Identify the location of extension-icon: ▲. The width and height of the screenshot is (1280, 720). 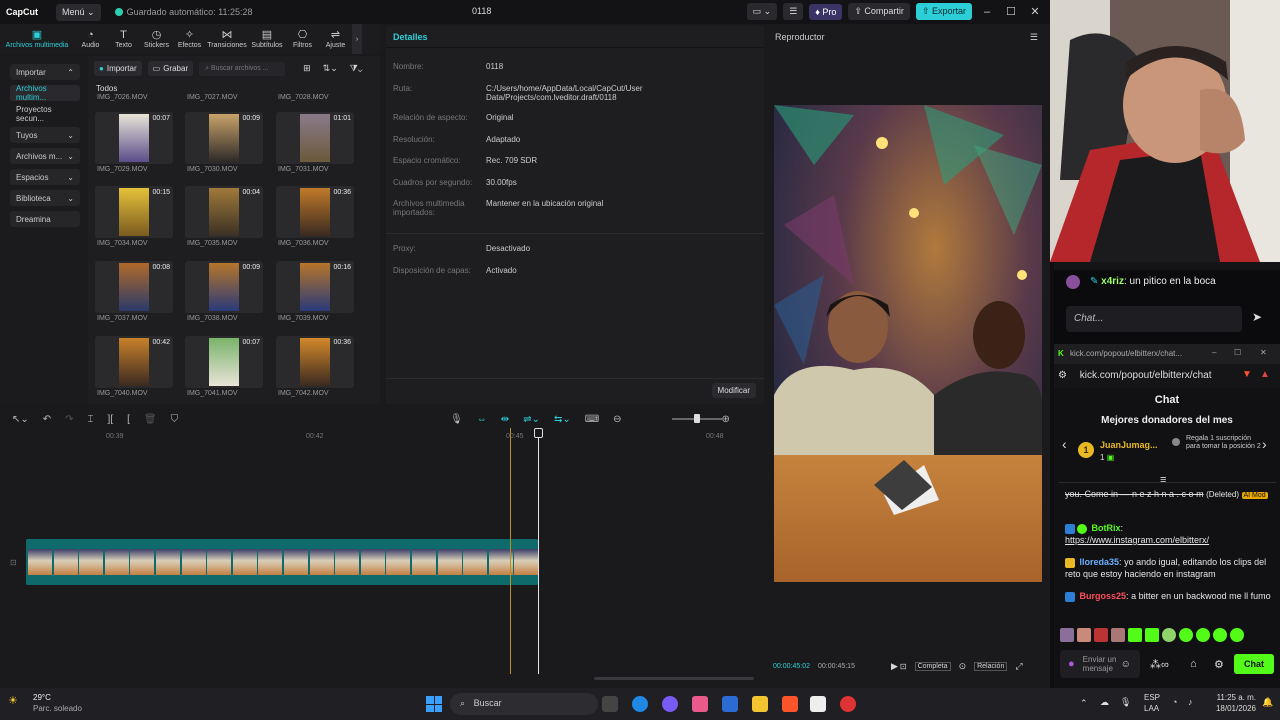
(1265, 374).